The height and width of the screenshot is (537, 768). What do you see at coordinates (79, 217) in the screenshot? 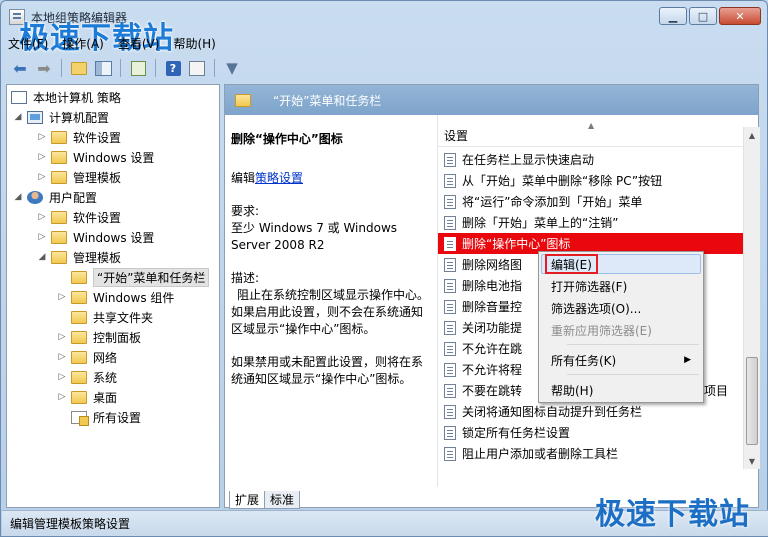
I see `tree-item-user-software: ▷ 软件设置` at bounding box center [79, 217].